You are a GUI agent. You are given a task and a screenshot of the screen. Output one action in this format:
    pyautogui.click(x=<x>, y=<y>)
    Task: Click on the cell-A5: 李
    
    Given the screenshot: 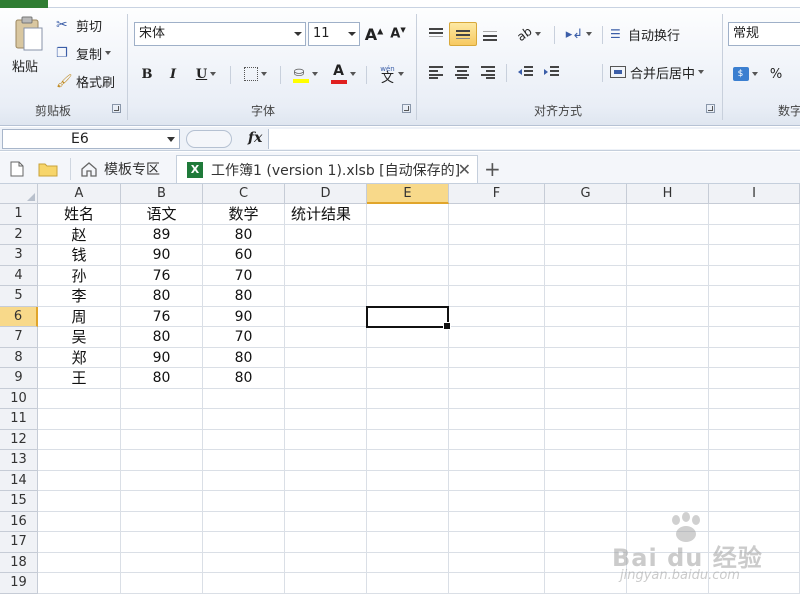 What is the action you would take?
    pyautogui.click(x=79, y=296)
    